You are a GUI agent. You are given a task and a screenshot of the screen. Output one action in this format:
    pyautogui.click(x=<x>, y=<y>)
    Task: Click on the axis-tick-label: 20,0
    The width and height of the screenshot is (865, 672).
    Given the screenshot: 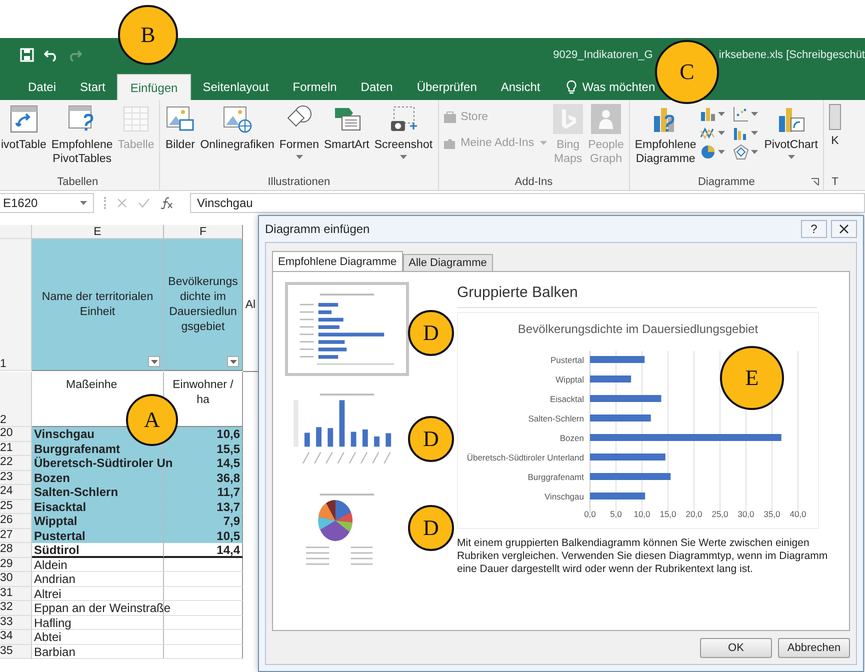 What is the action you would take?
    pyautogui.click(x=694, y=514)
    